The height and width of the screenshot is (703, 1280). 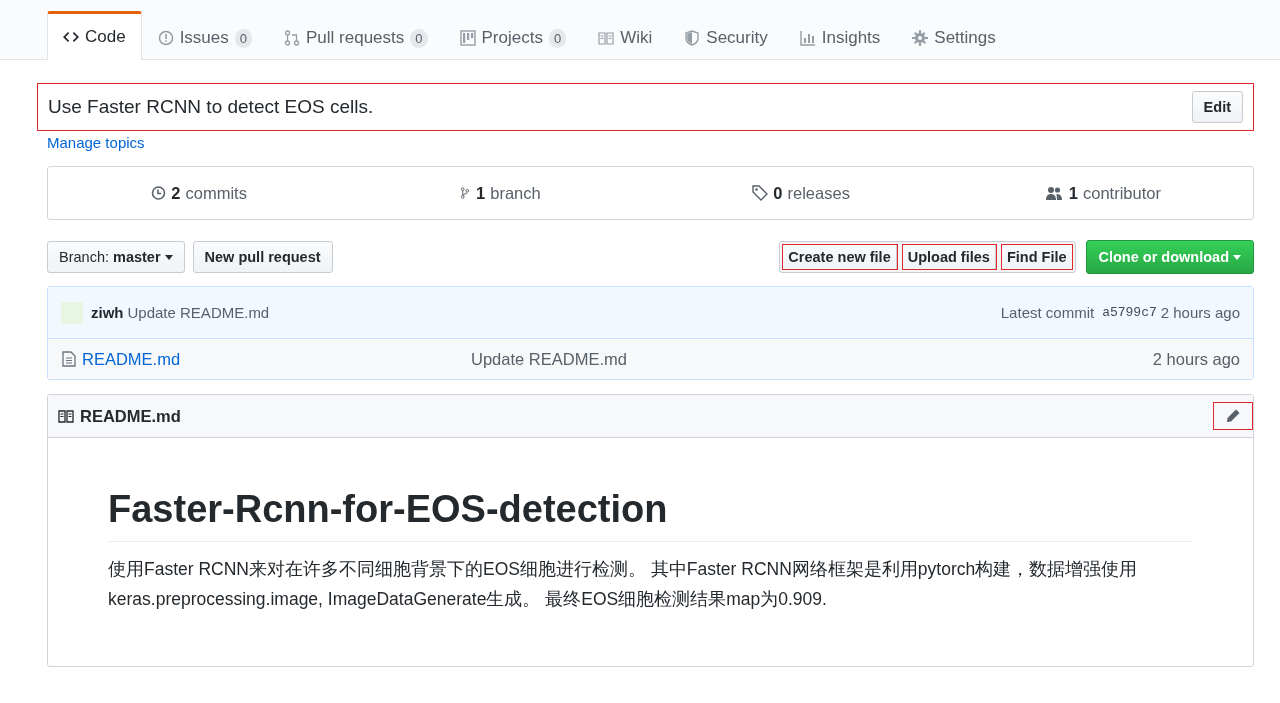 What do you see at coordinates (467, 38) in the screenshot?
I see `project-board-icon` at bounding box center [467, 38].